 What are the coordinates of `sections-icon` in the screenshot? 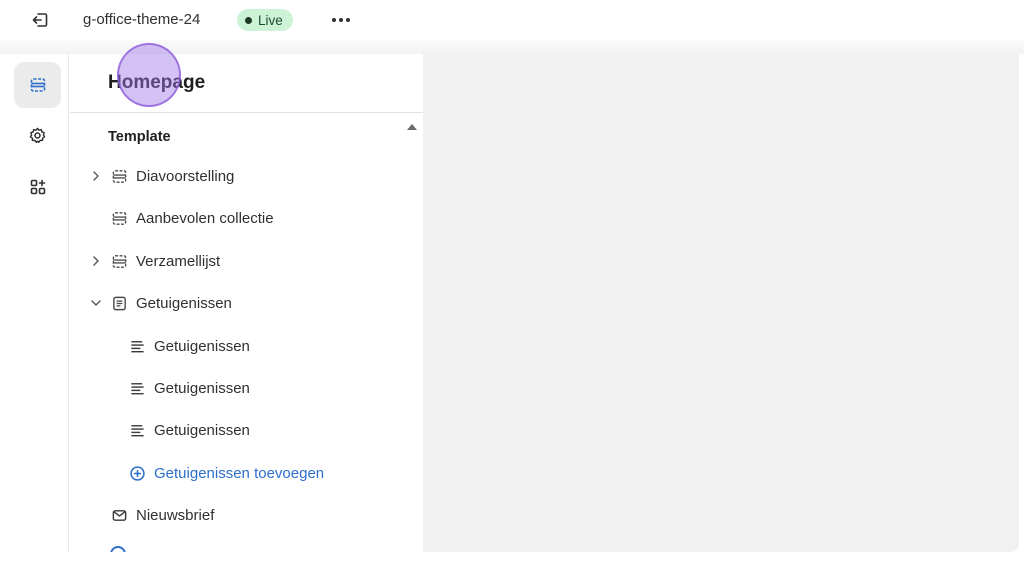 It's located at (37, 85).